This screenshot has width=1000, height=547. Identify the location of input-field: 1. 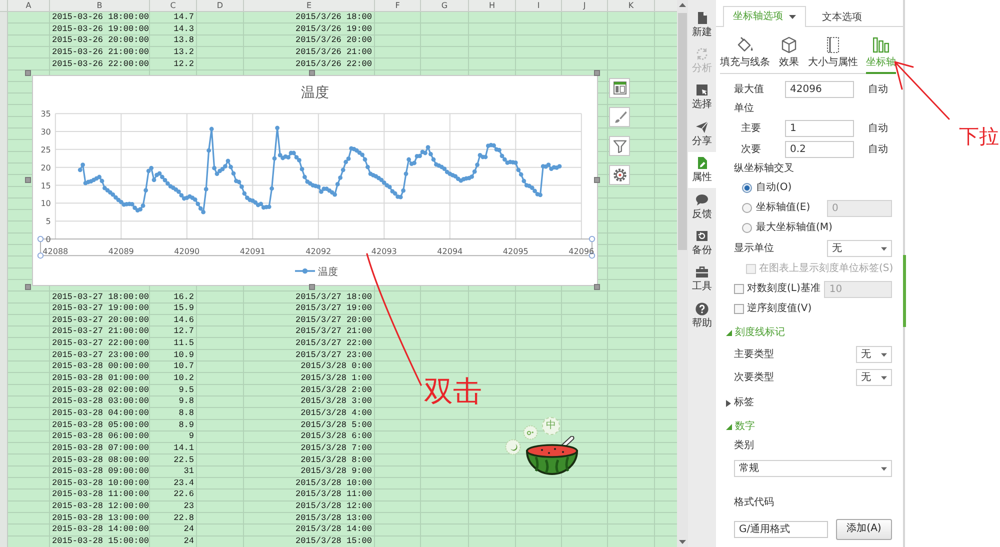
(819, 128).